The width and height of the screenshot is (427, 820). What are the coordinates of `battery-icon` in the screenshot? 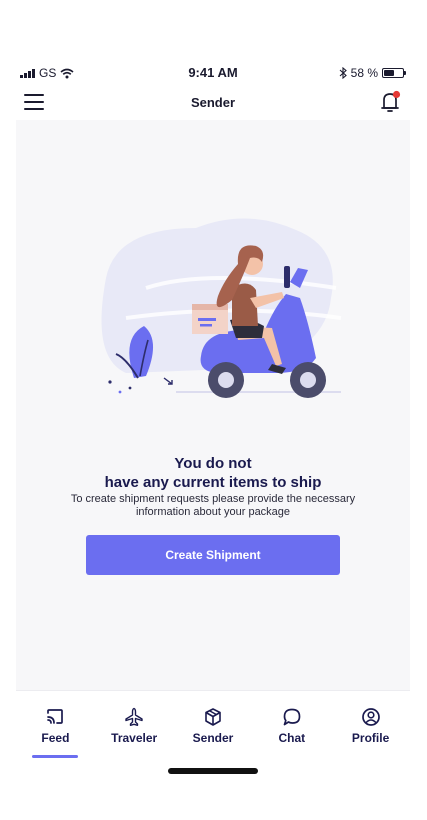 It's located at (394, 73).